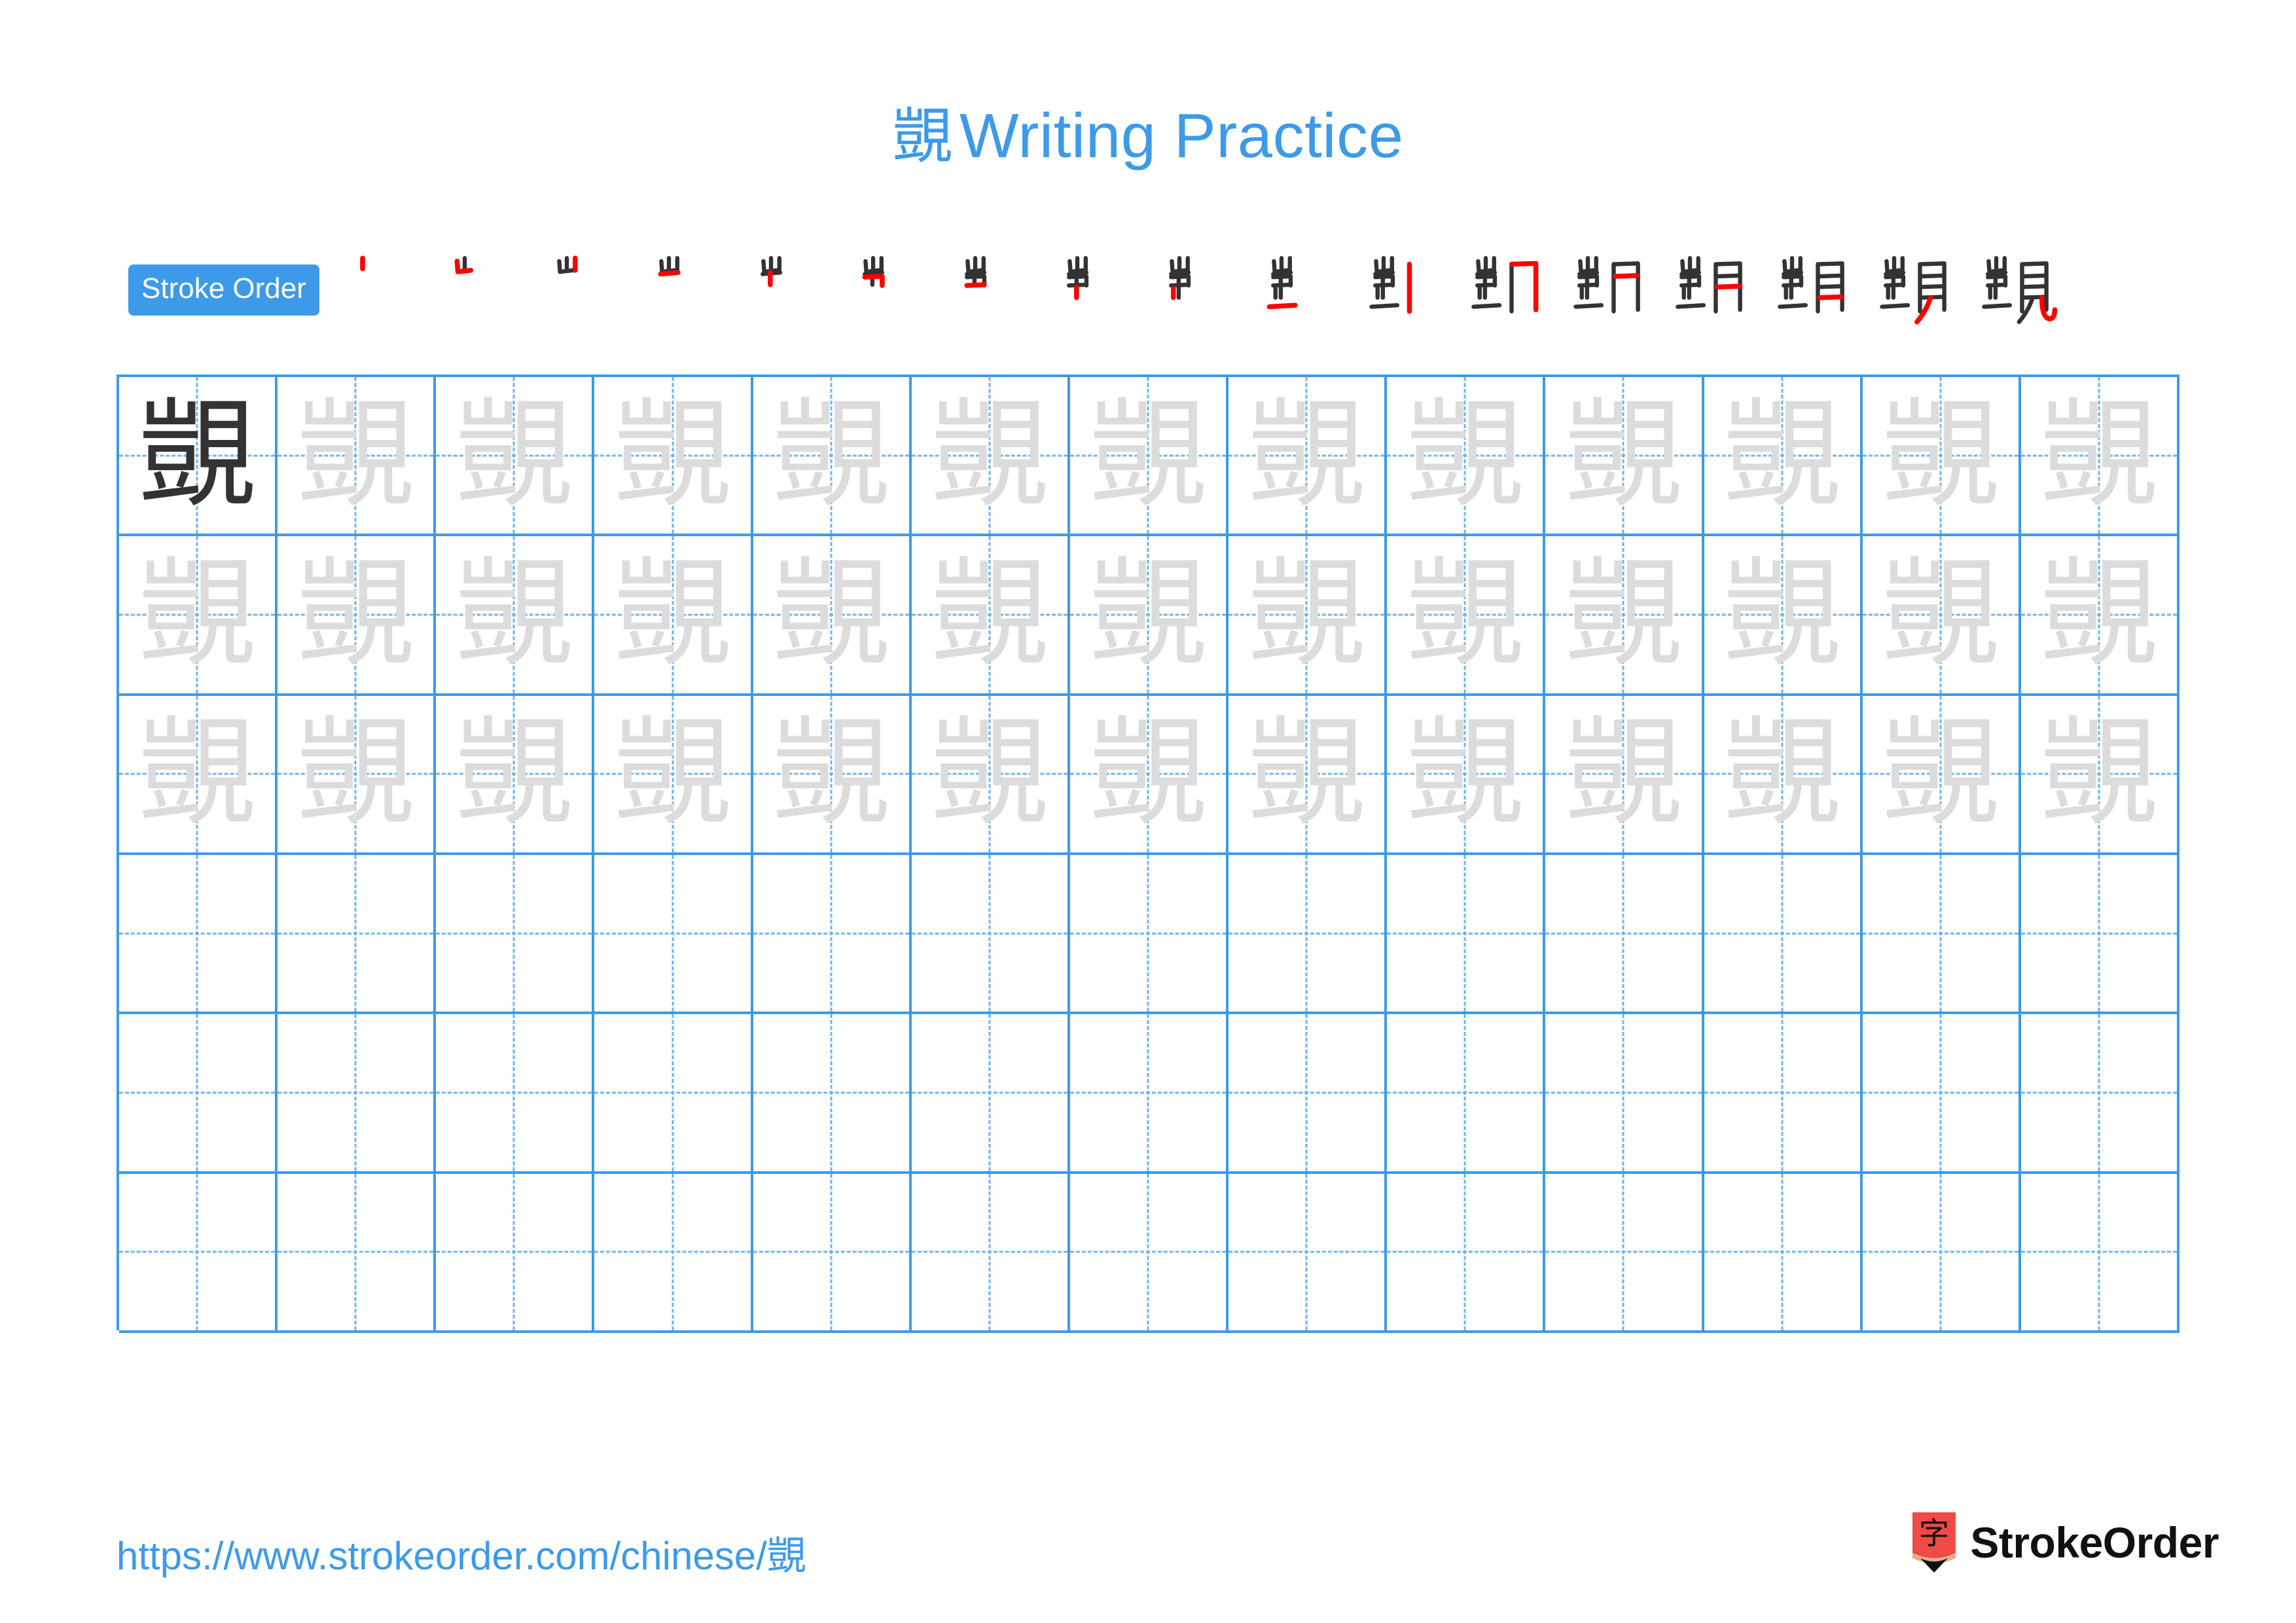  Describe the element at coordinates (669, 273) in the screenshot. I see `new-stroke` at that location.